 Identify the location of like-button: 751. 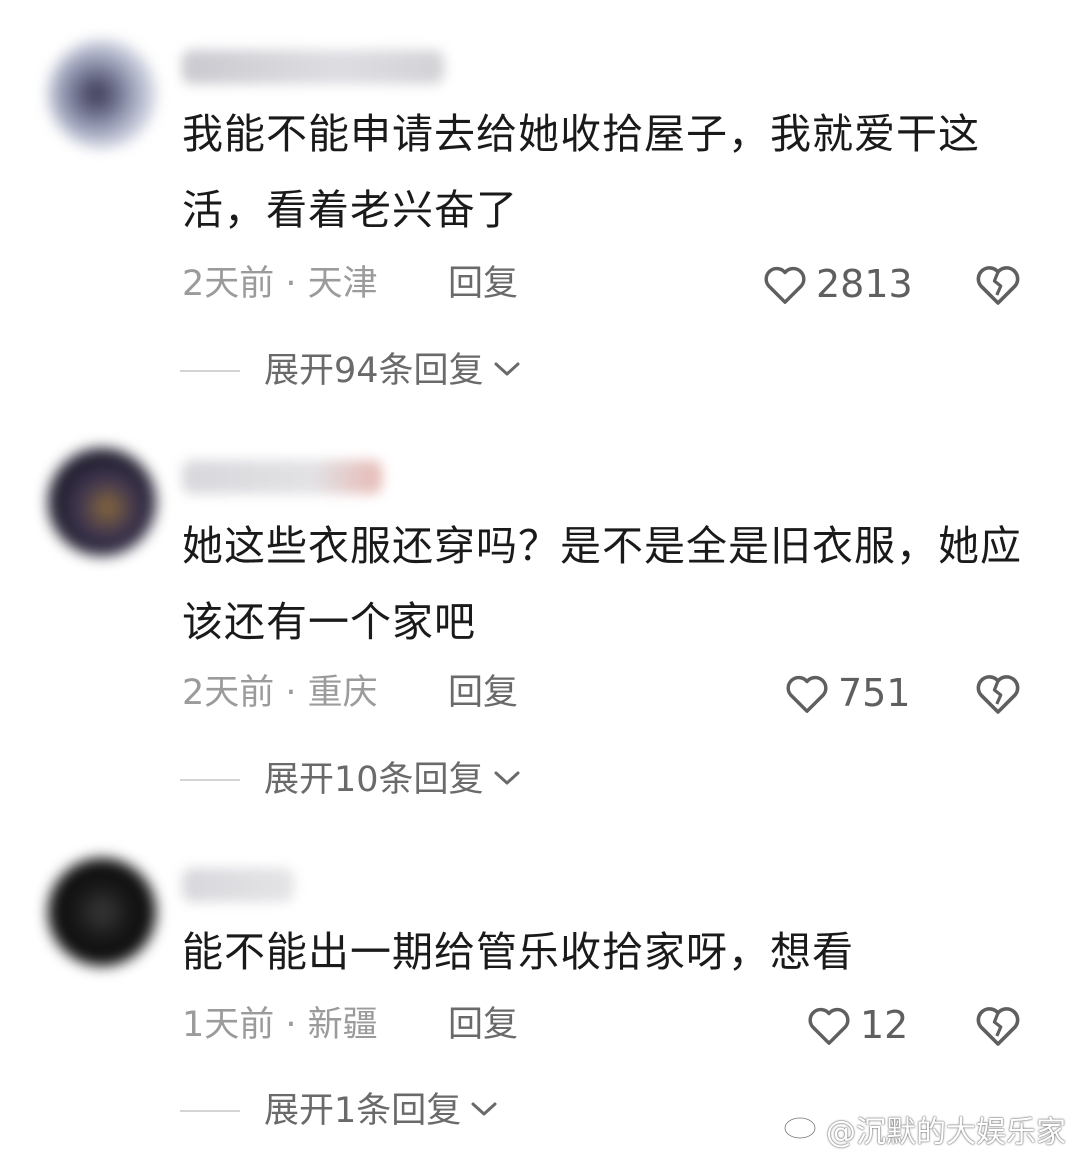
(847, 693).